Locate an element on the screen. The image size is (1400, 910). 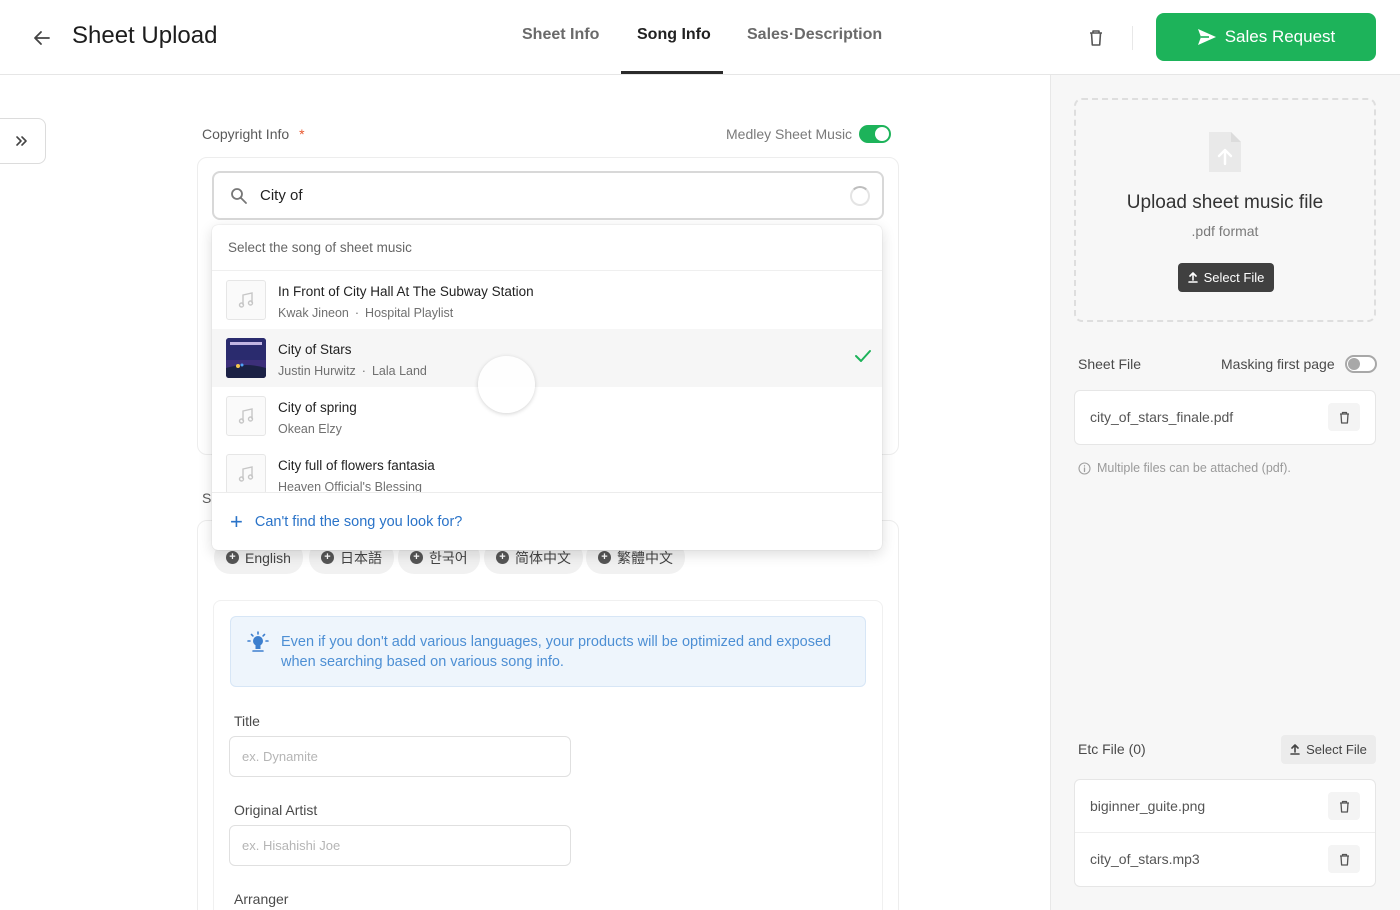
sheet-file-list: city_of_stars_finale.pdf is located at coordinates (1225, 417).